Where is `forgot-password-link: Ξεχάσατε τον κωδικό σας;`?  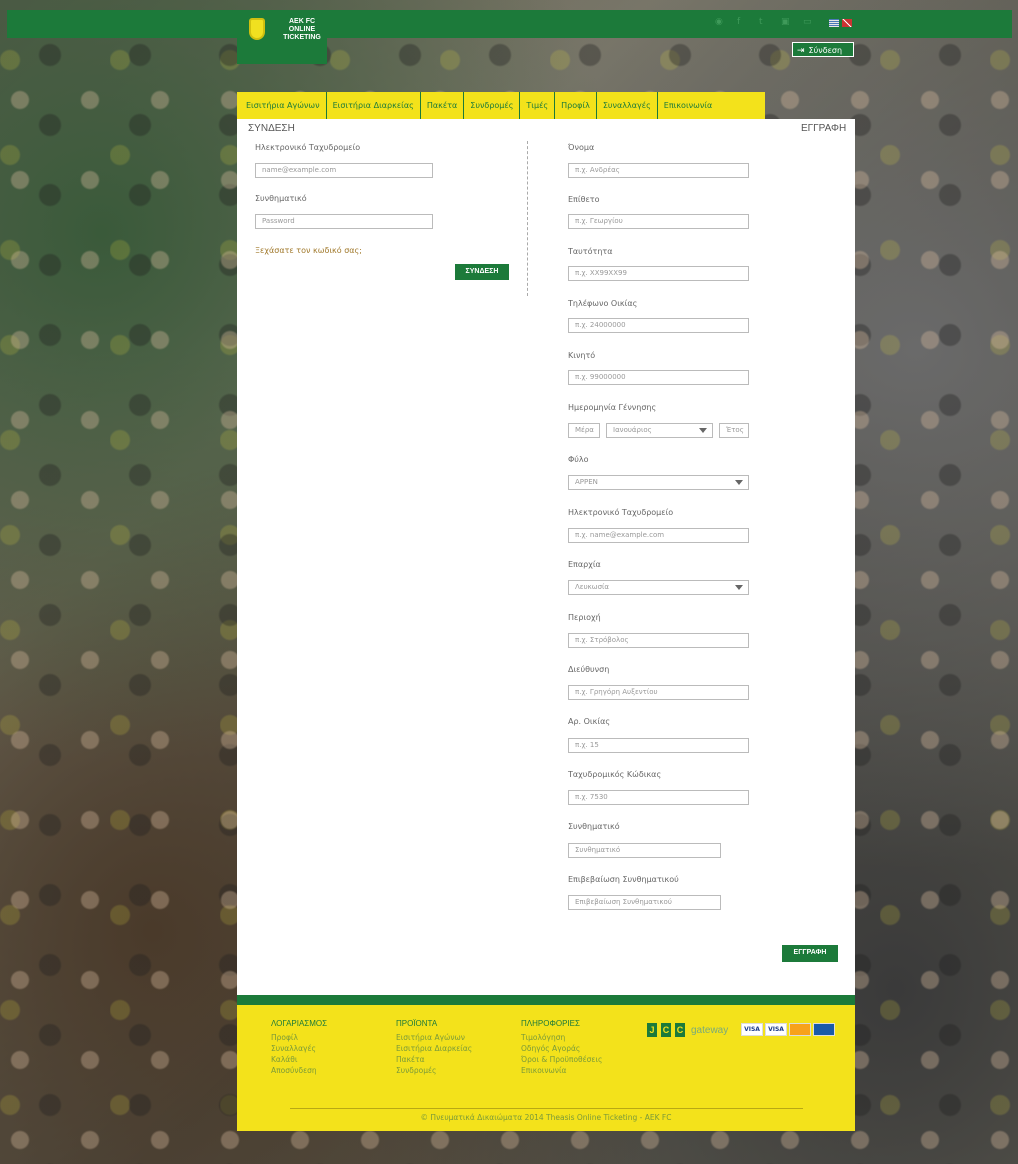
forgot-password-link: Ξεχάσατε τον κωδικό σας; is located at coordinates (308, 250).